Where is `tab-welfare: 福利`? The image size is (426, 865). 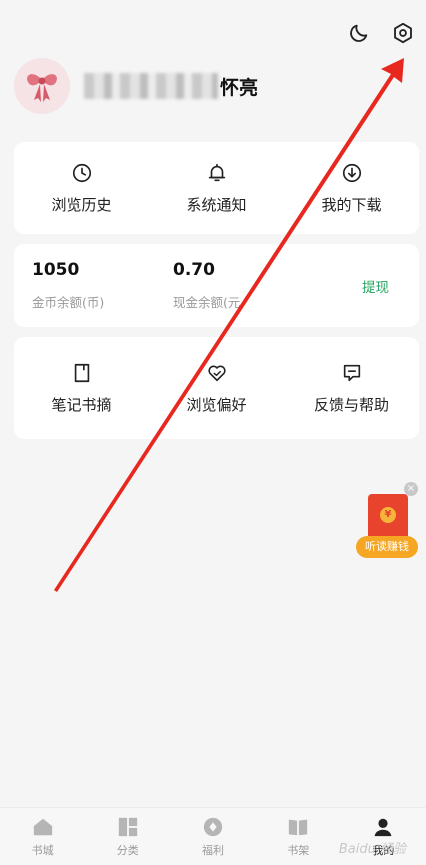
tab-welfare: 福利 is located at coordinates (212, 836).